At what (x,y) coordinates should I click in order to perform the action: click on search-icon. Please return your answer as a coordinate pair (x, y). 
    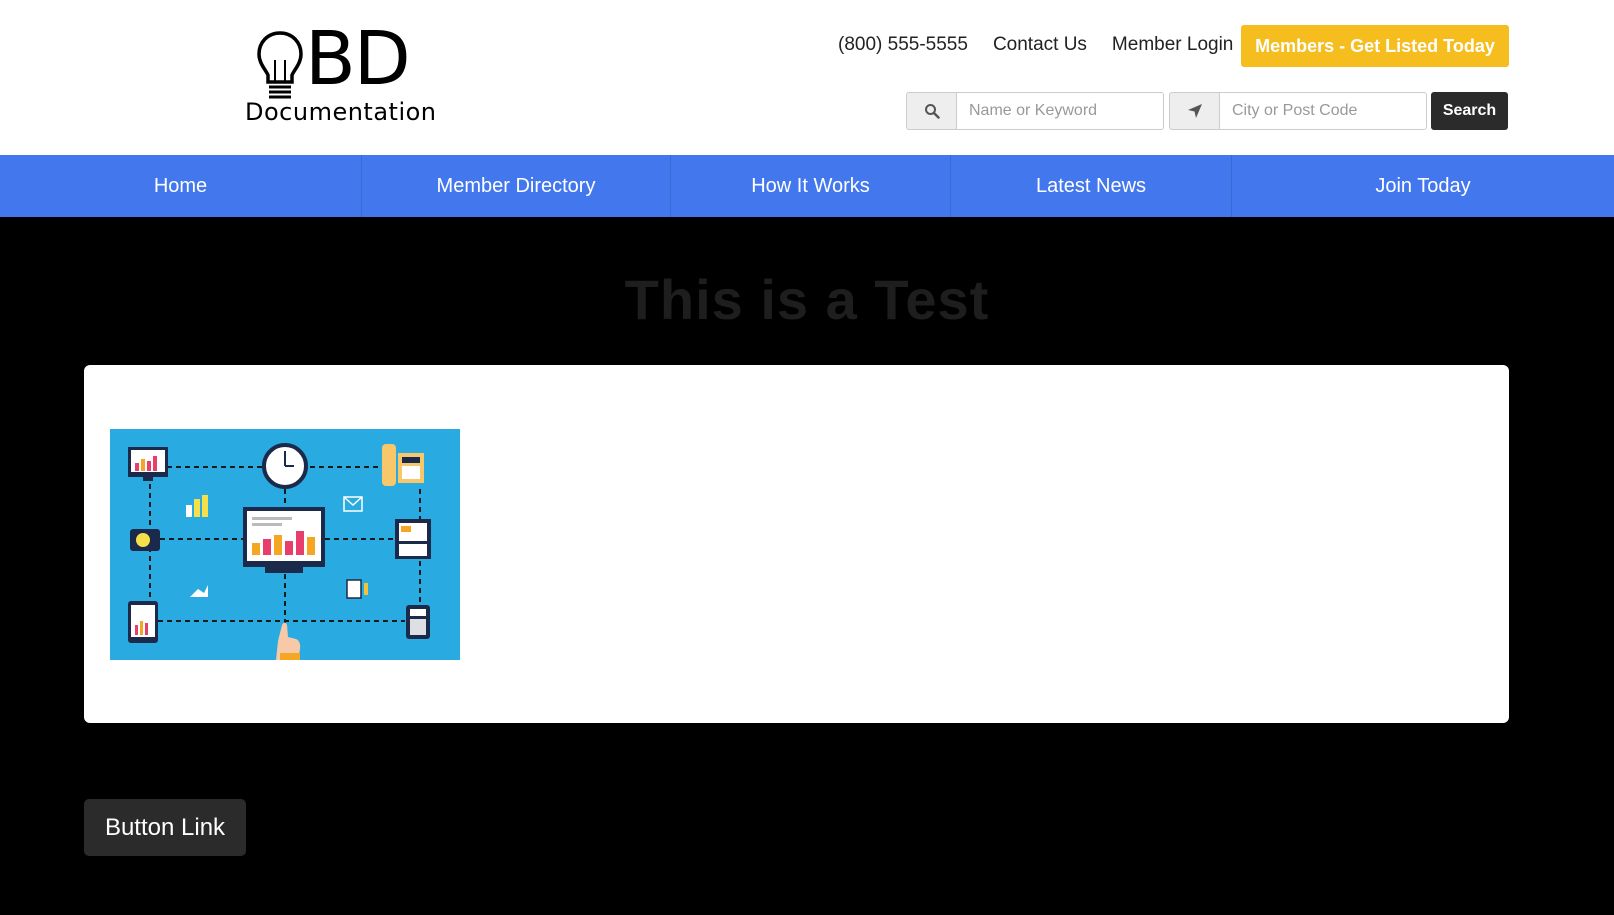
    Looking at the image, I should click on (932, 111).